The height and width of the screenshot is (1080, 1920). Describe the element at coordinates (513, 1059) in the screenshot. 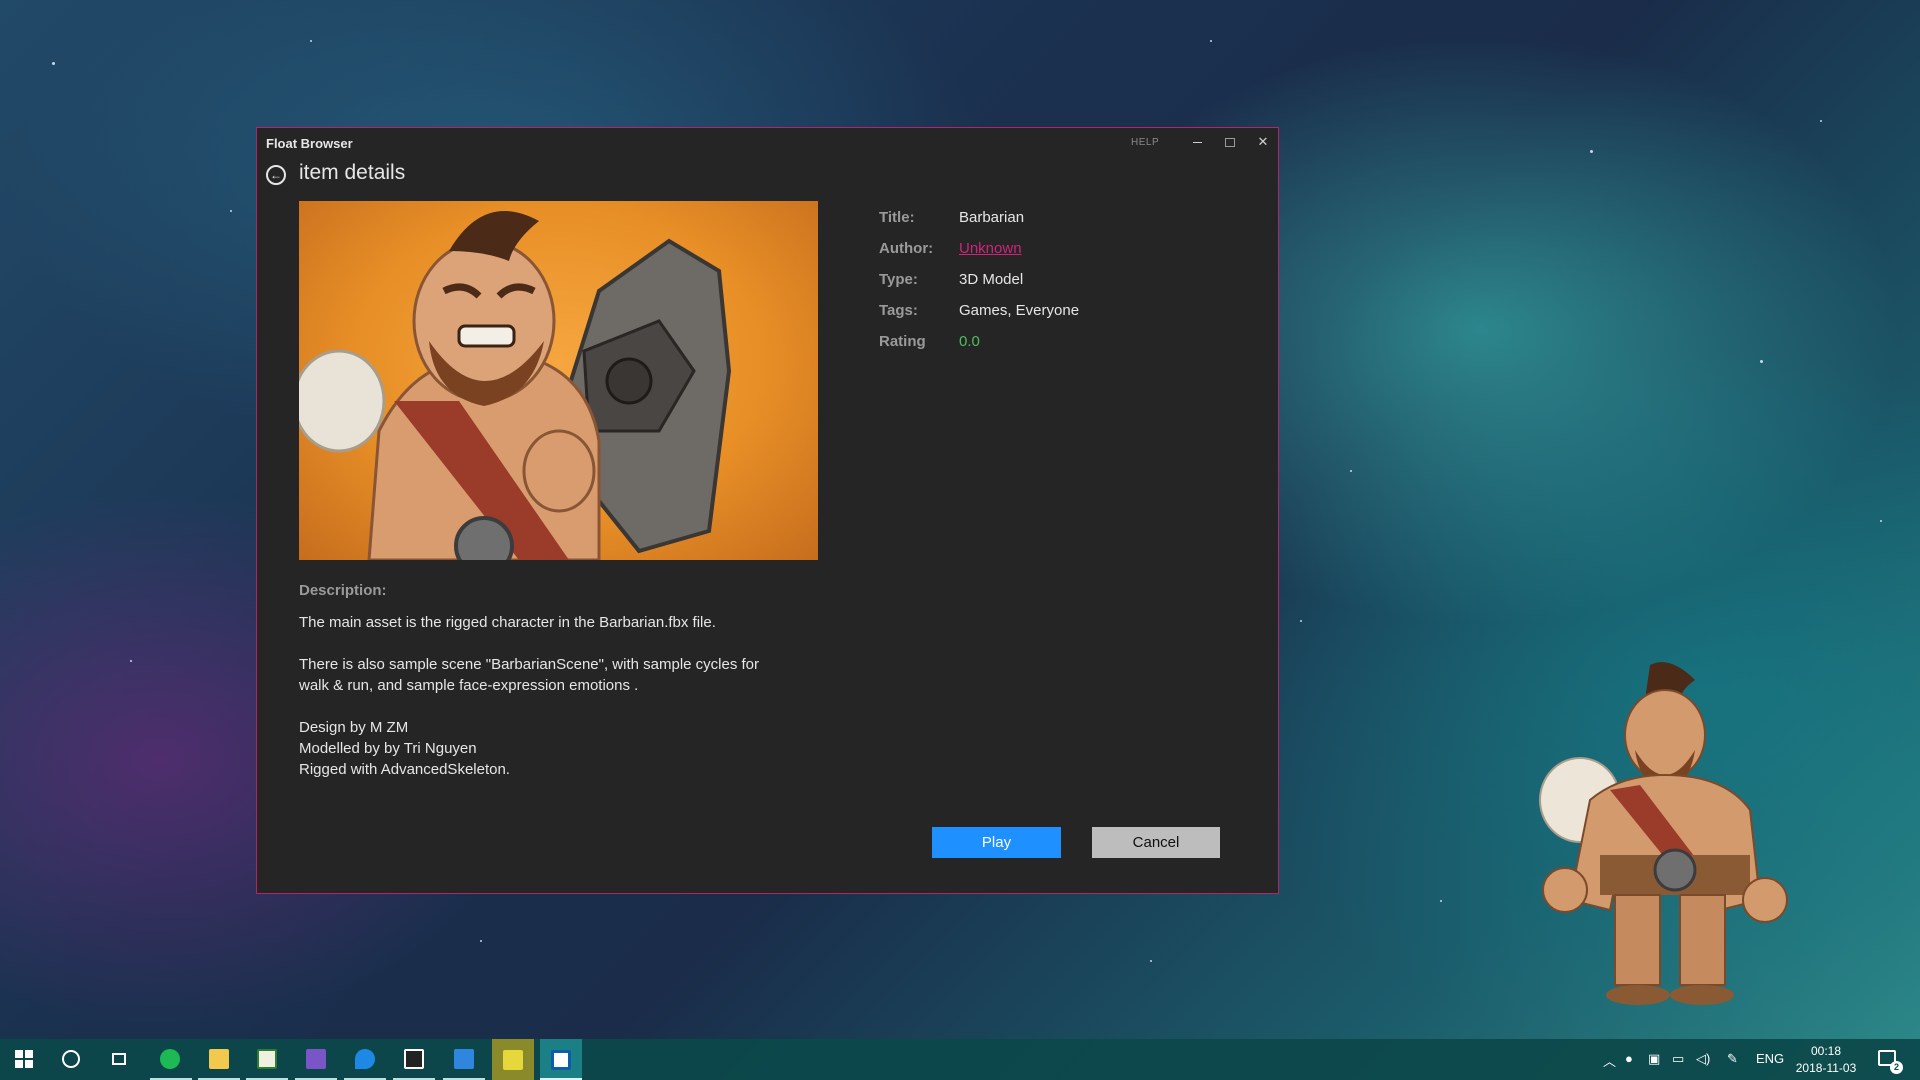

I see `float-player-icon` at that location.